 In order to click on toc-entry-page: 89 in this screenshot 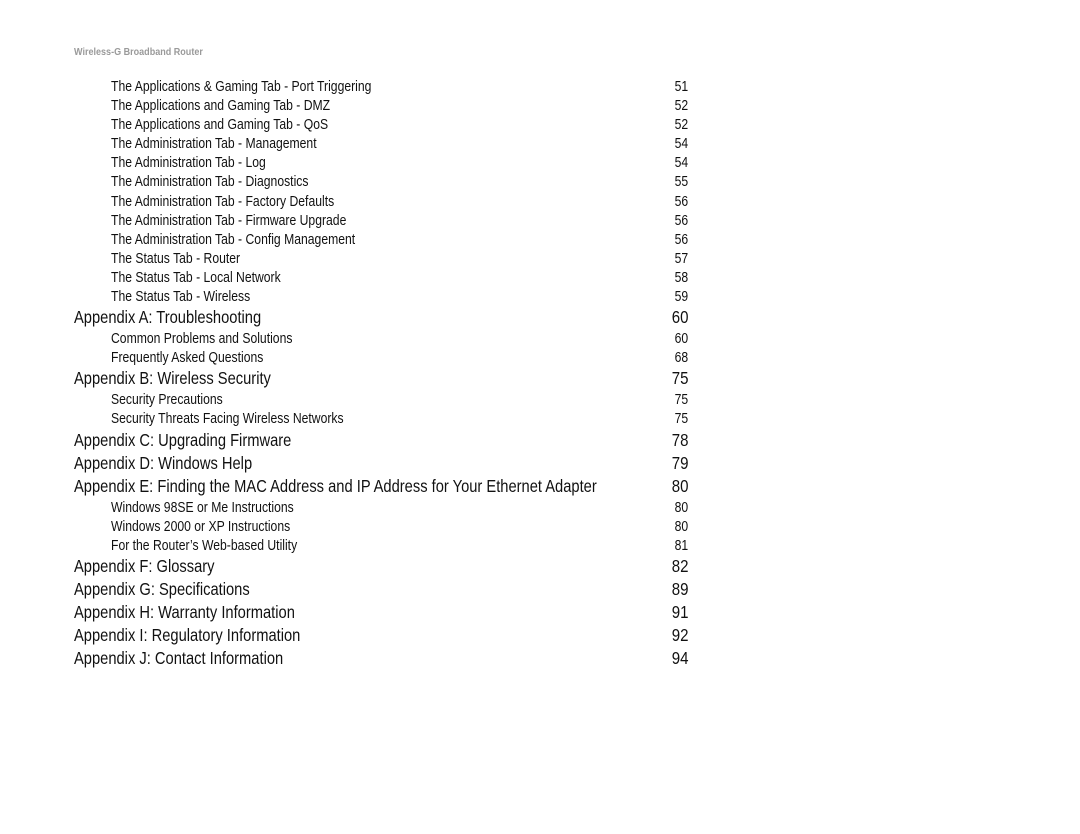, I will do `click(679, 588)`.